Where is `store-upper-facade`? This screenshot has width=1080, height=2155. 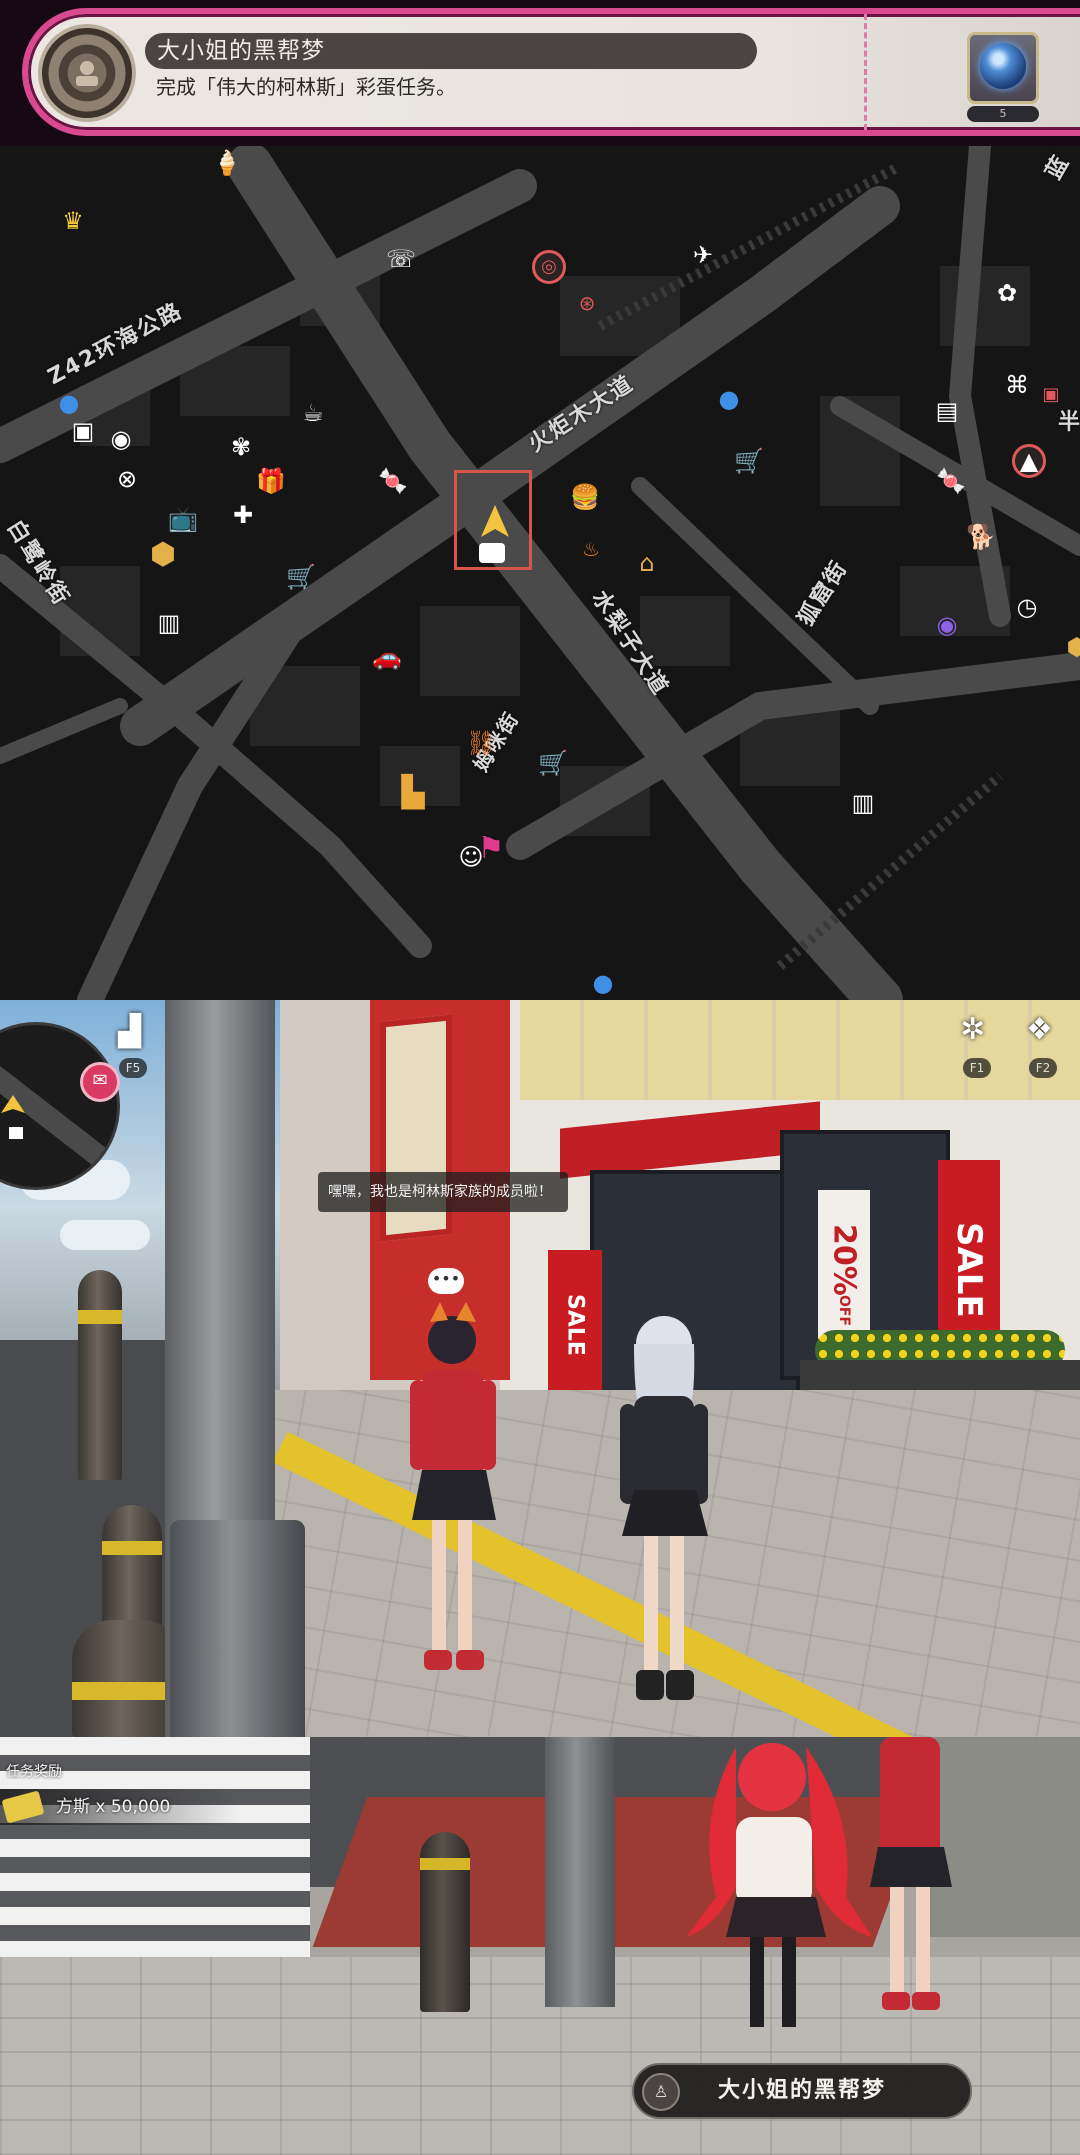 store-upper-facade is located at coordinates (800, 1050).